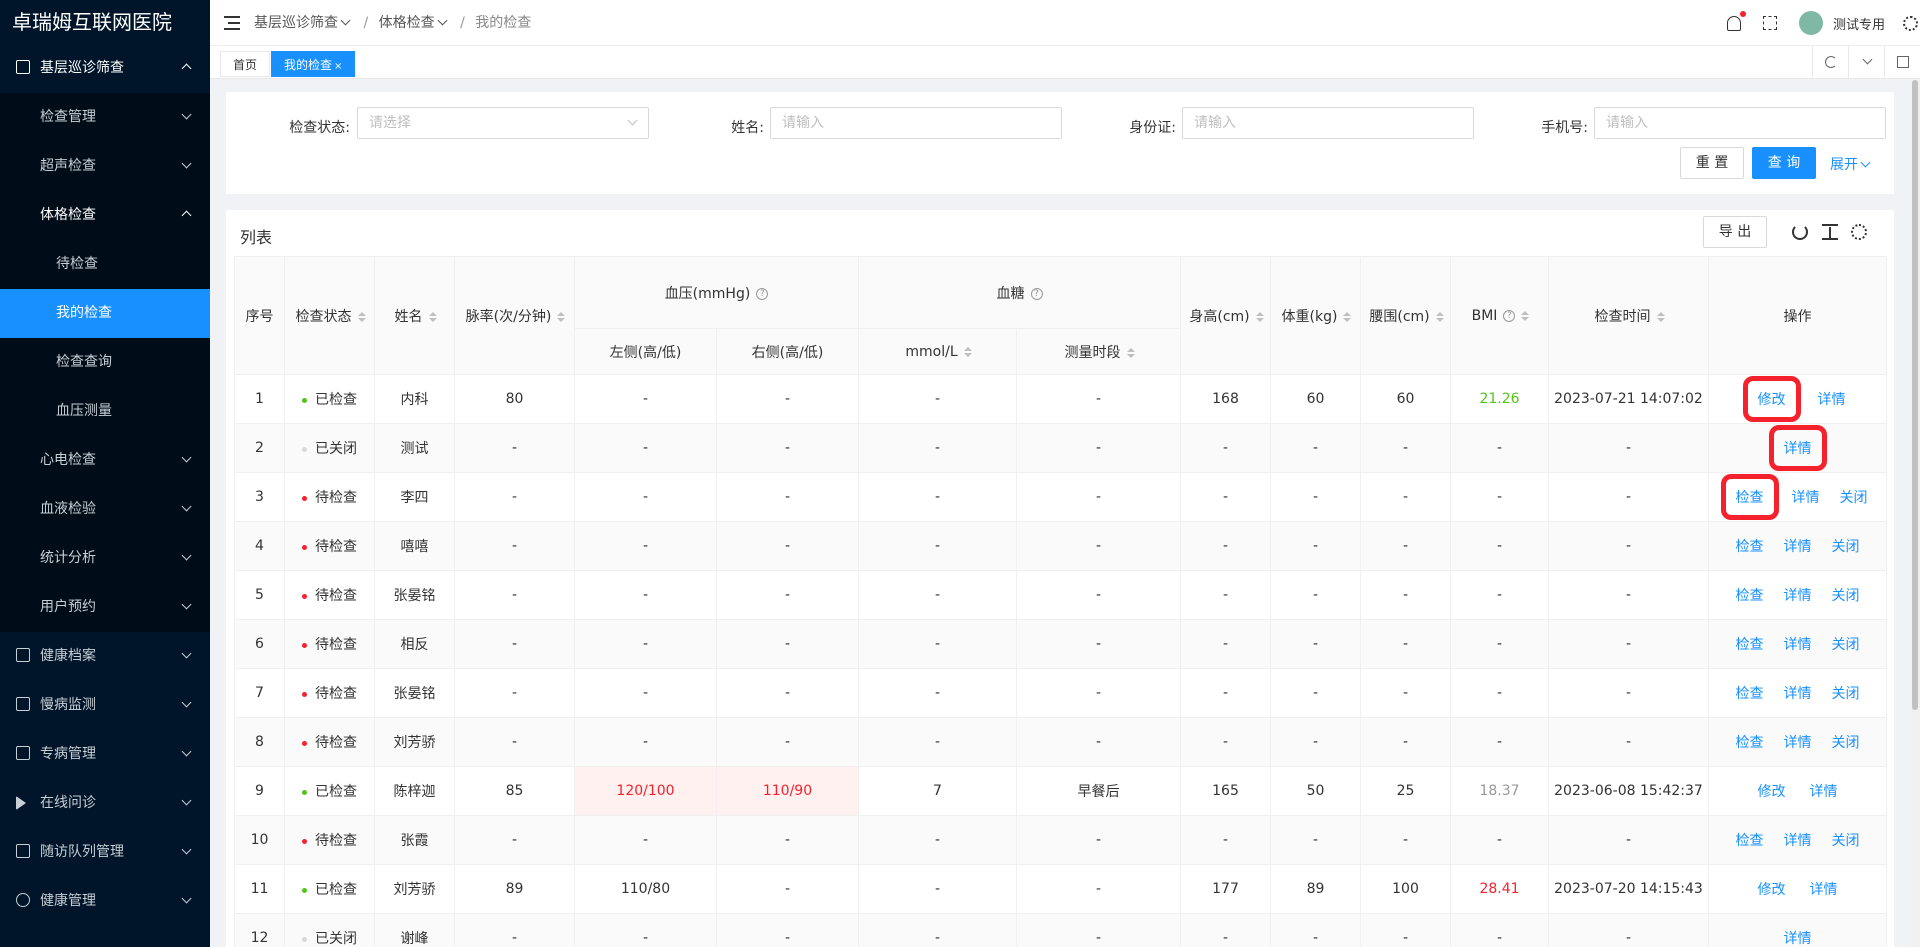 This screenshot has height=947, width=1920. I want to click on tab-menu-button, so click(1866, 62).